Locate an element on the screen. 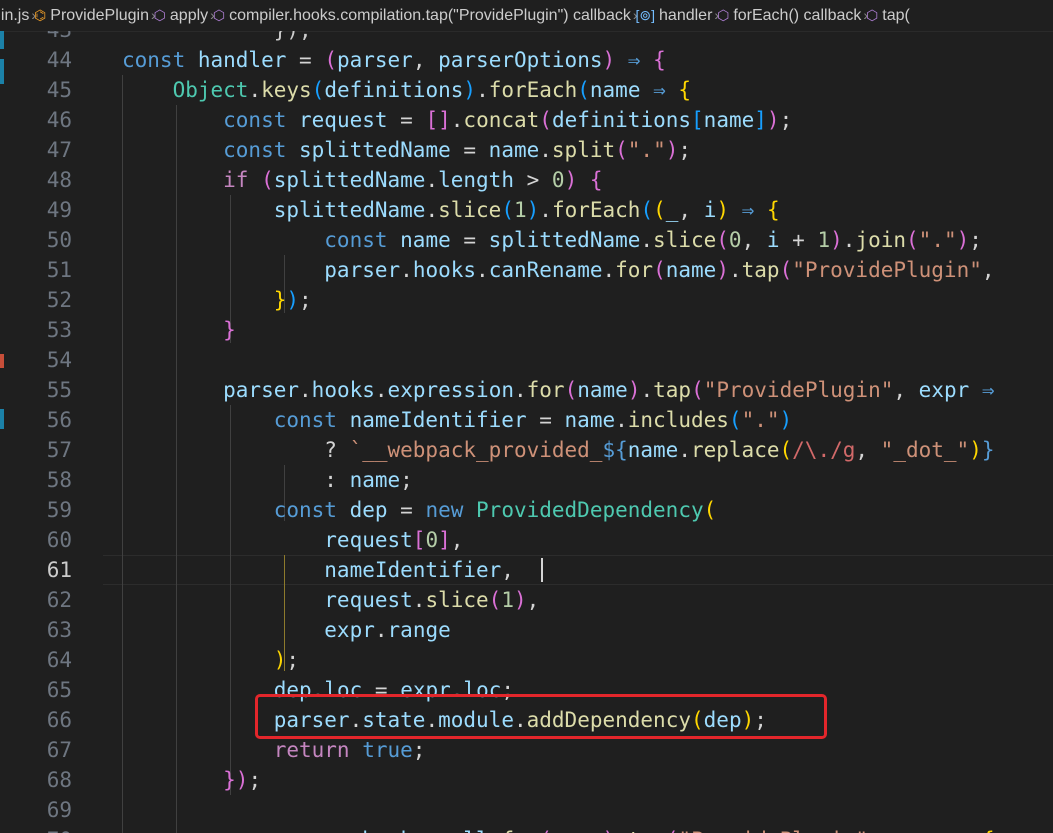  line-number: 63 is located at coordinates (59, 630).